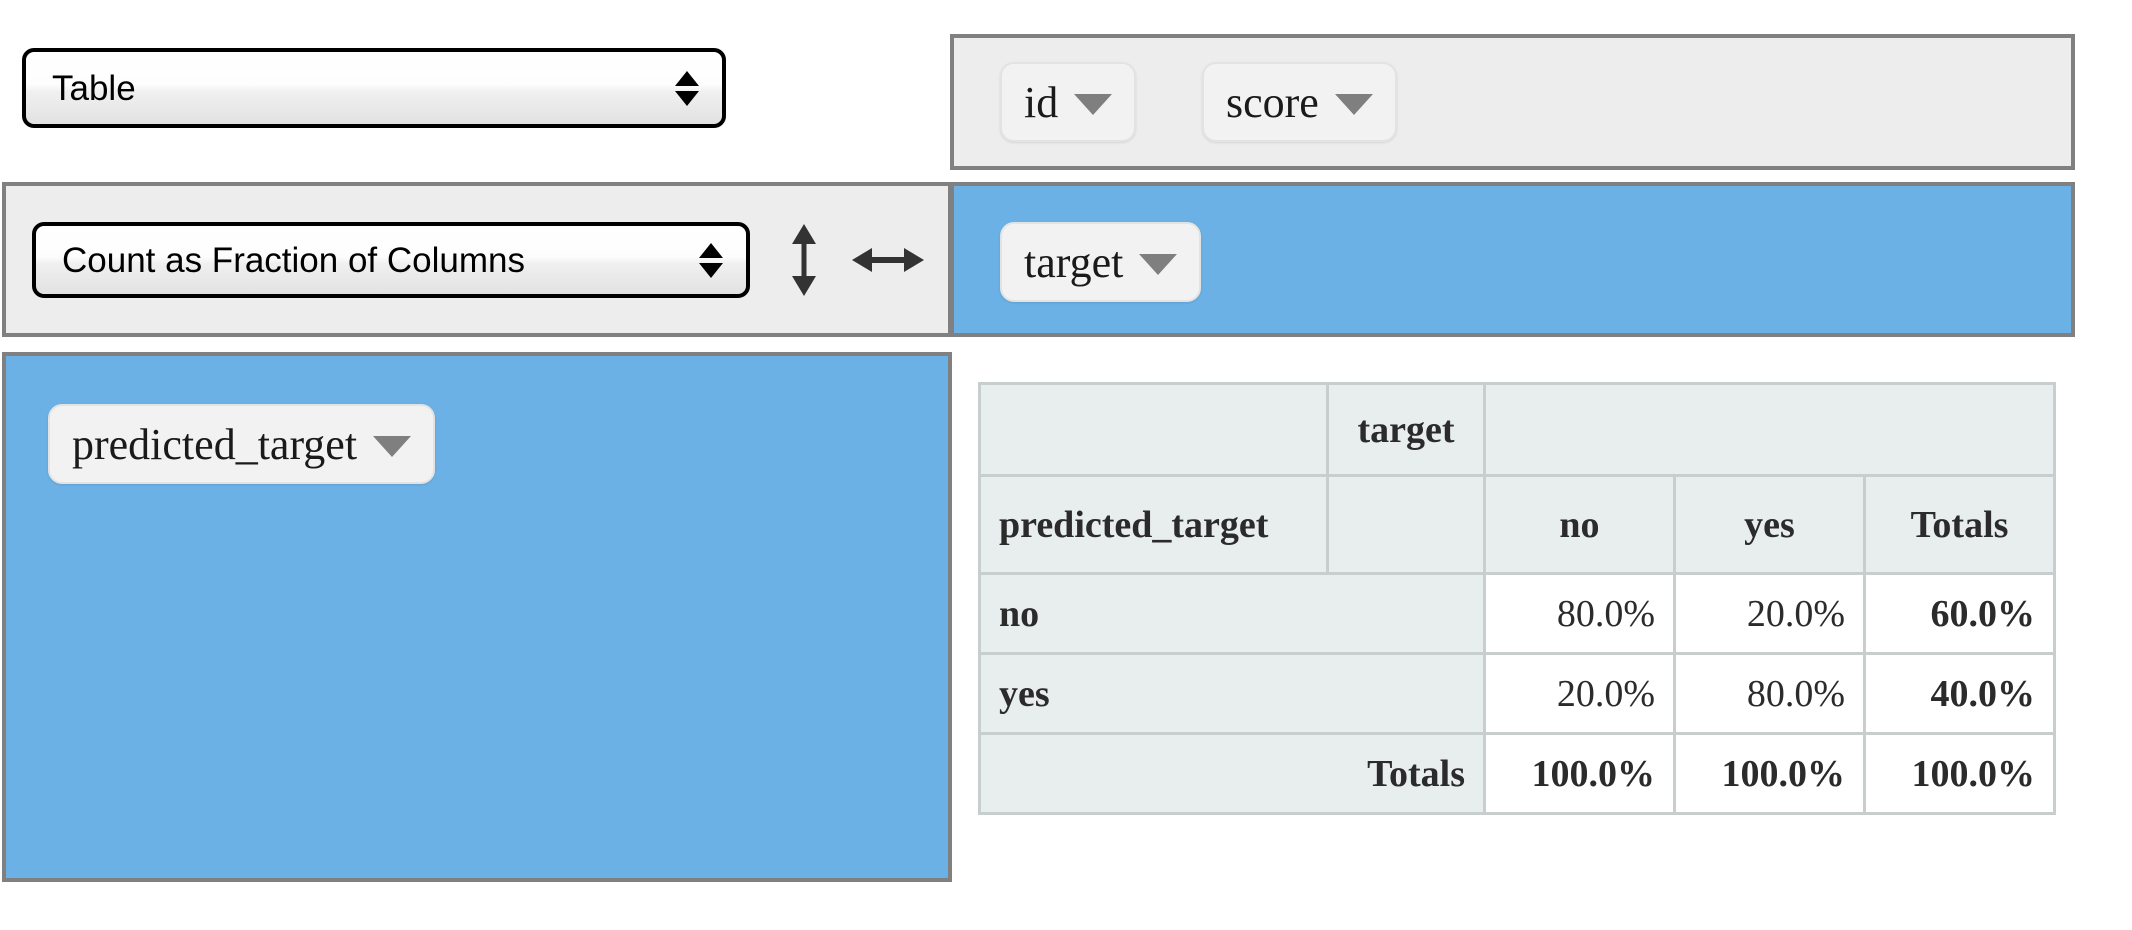 This screenshot has height=930, width=2132. What do you see at coordinates (1769, 613) in the screenshot?
I see `pivot-cell-no-yes: 20.0%` at bounding box center [1769, 613].